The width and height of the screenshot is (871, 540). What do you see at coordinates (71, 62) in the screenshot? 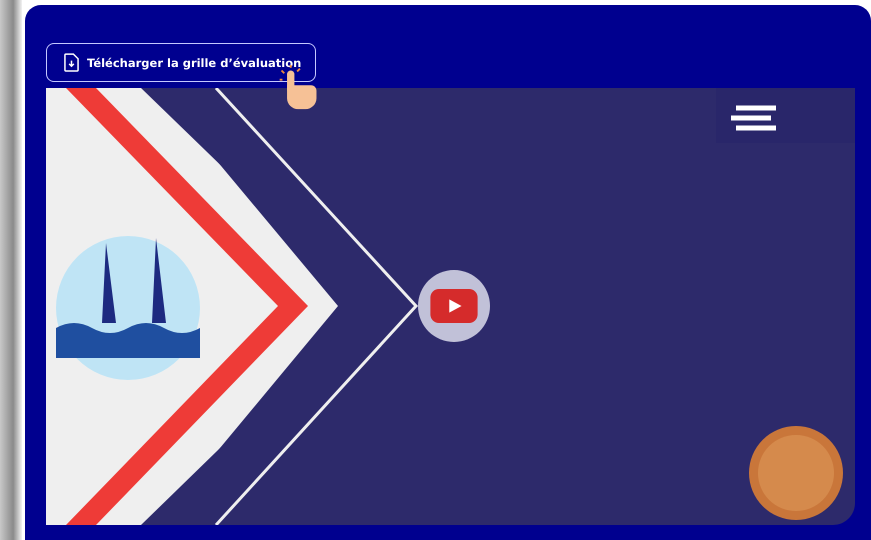
I see `file-download-icon` at bounding box center [71, 62].